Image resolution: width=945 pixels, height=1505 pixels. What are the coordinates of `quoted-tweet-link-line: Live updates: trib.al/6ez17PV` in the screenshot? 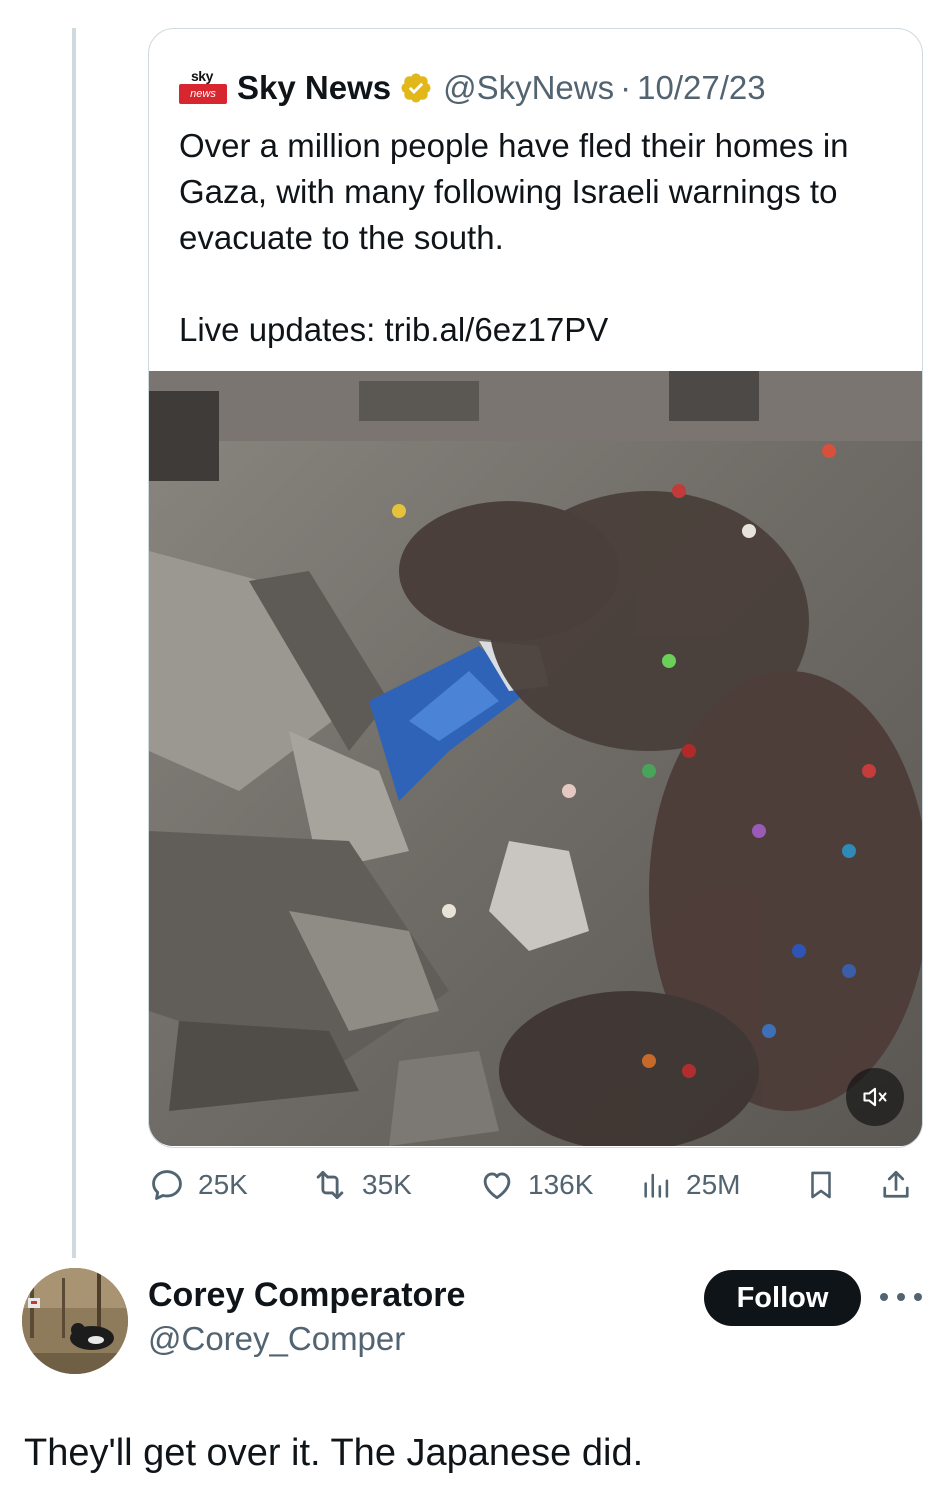 It's located at (393, 330).